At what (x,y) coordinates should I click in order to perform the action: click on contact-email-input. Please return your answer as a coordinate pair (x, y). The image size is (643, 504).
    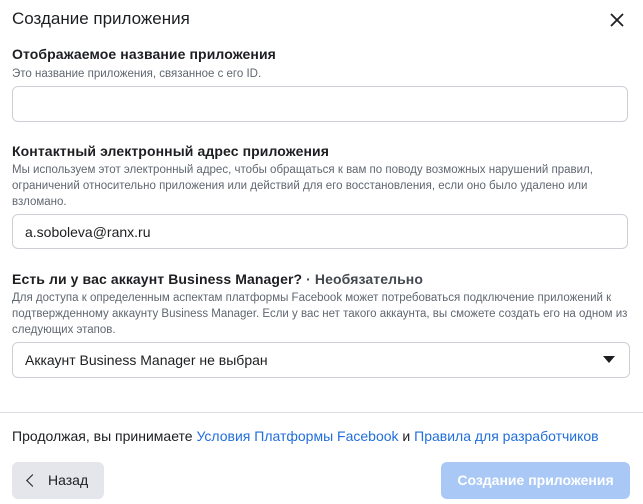
    Looking at the image, I should click on (320, 231).